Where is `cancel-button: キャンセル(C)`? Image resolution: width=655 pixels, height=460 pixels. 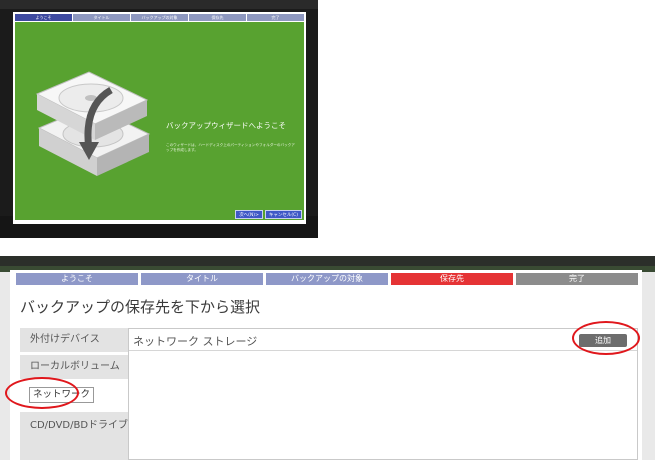
cancel-button: キャンセル(C) is located at coordinates (283, 214).